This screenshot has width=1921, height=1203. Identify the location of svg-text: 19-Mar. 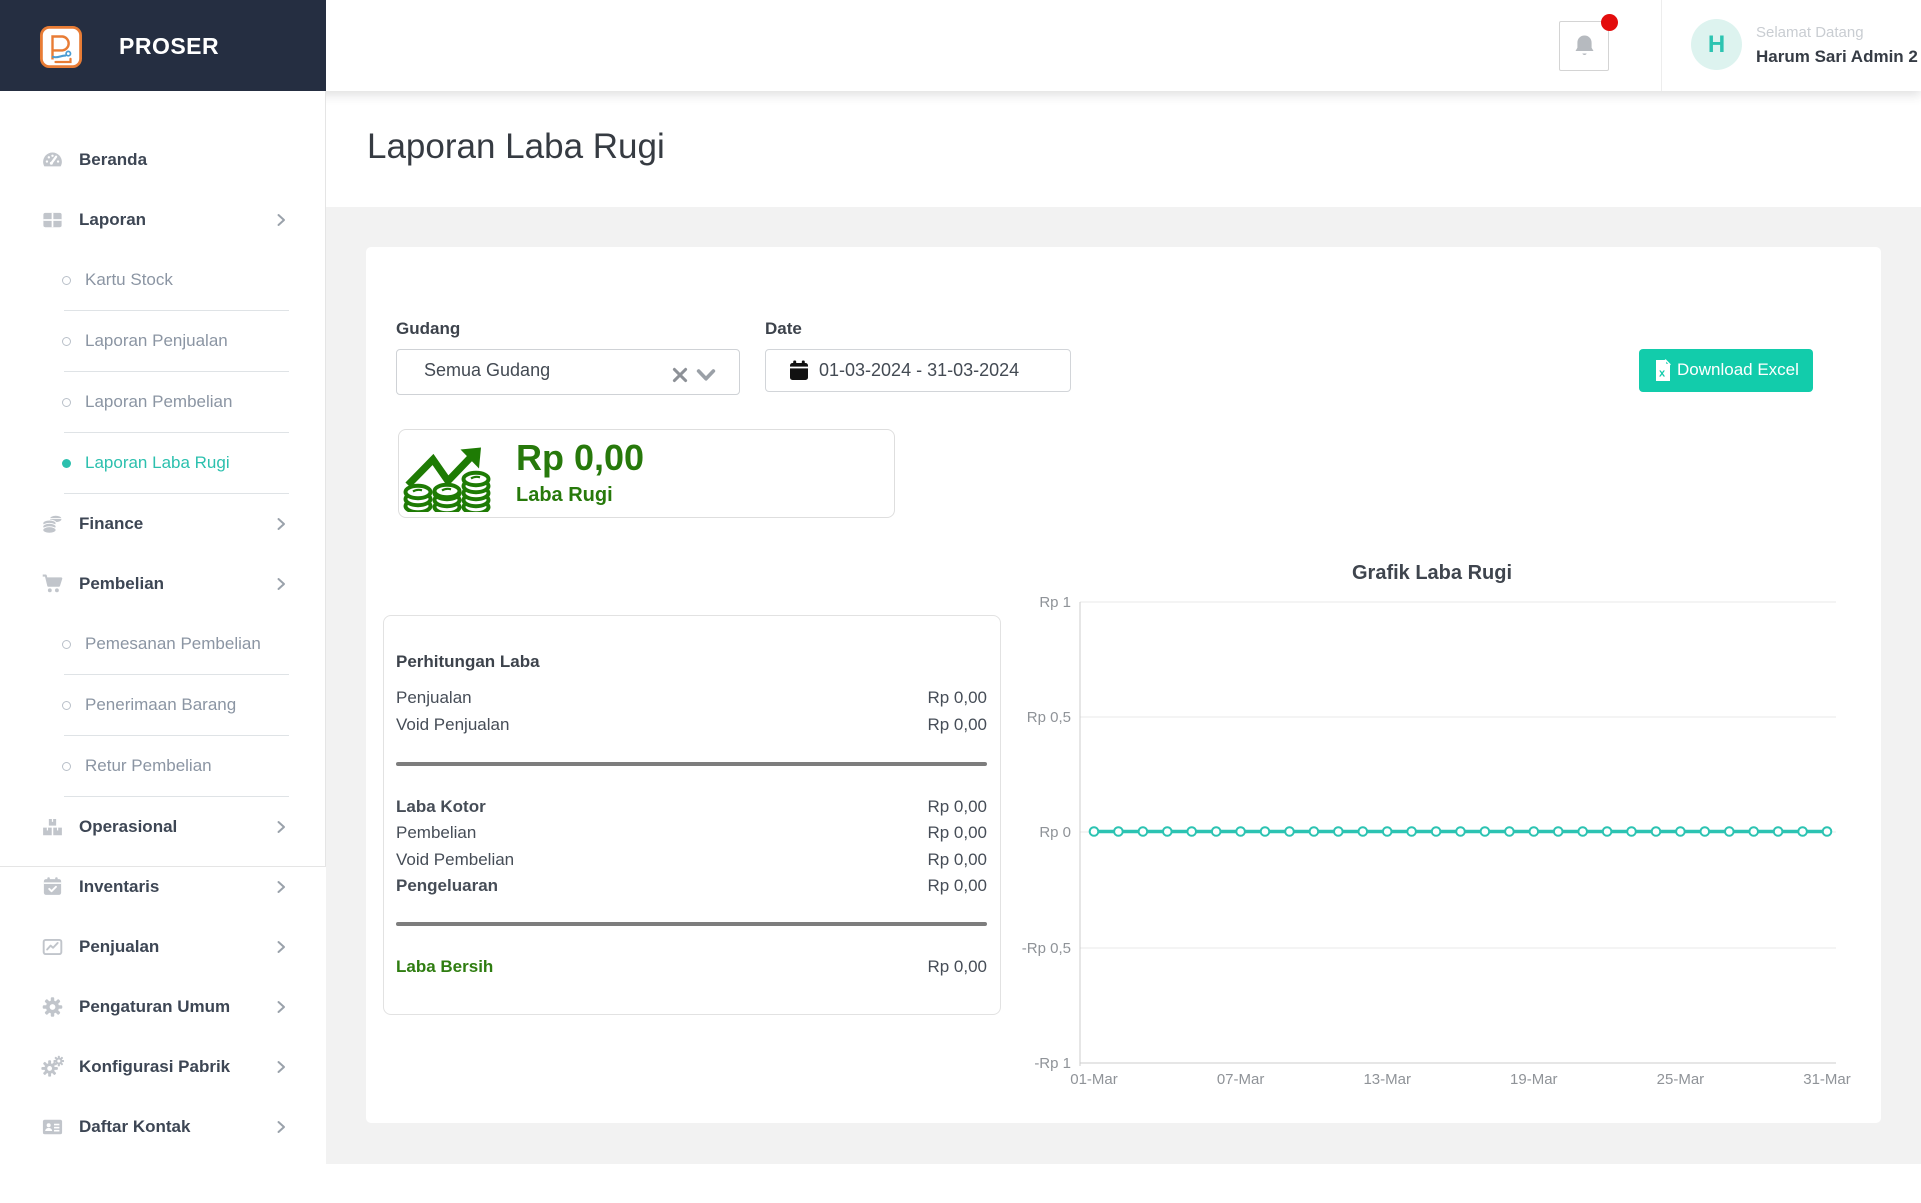
(1534, 1079).